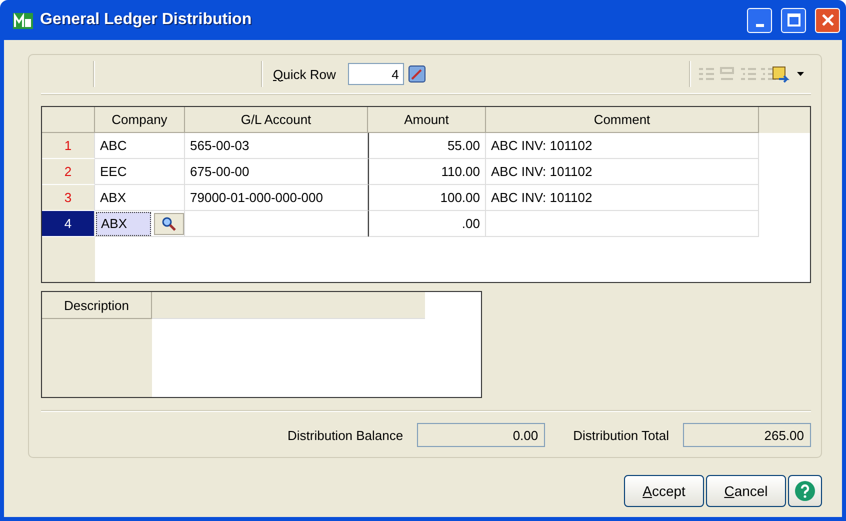 Image resolution: width=846 pixels, height=521 pixels. I want to click on close-icon, so click(827, 20).